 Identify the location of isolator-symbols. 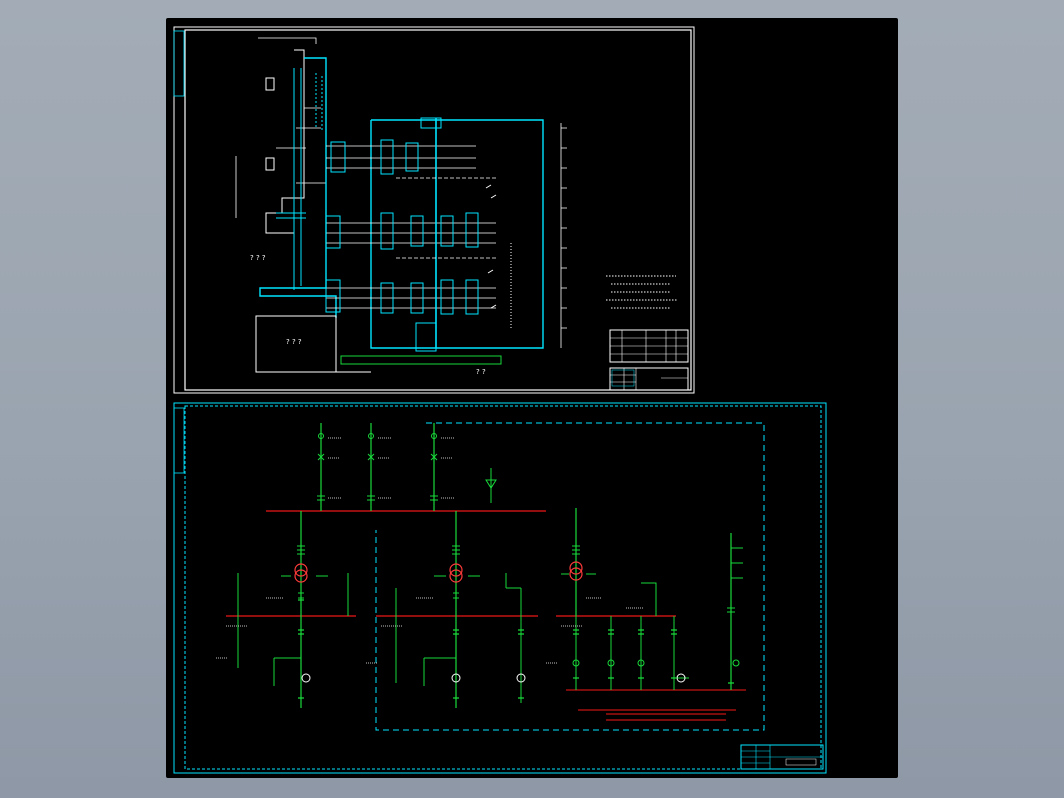
(491, 246).